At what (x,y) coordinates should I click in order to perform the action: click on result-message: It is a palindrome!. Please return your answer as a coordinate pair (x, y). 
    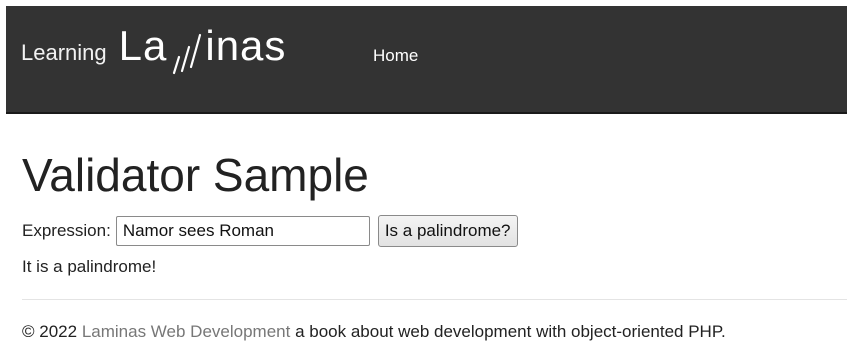
    Looking at the image, I should click on (89, 266).